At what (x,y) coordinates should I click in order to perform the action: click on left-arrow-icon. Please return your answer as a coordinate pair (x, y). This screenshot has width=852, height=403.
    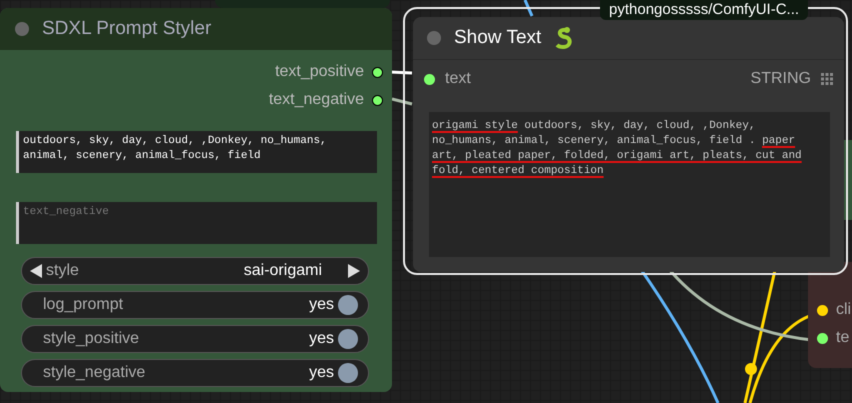
    Looking at the image, I should click on (36, 271).